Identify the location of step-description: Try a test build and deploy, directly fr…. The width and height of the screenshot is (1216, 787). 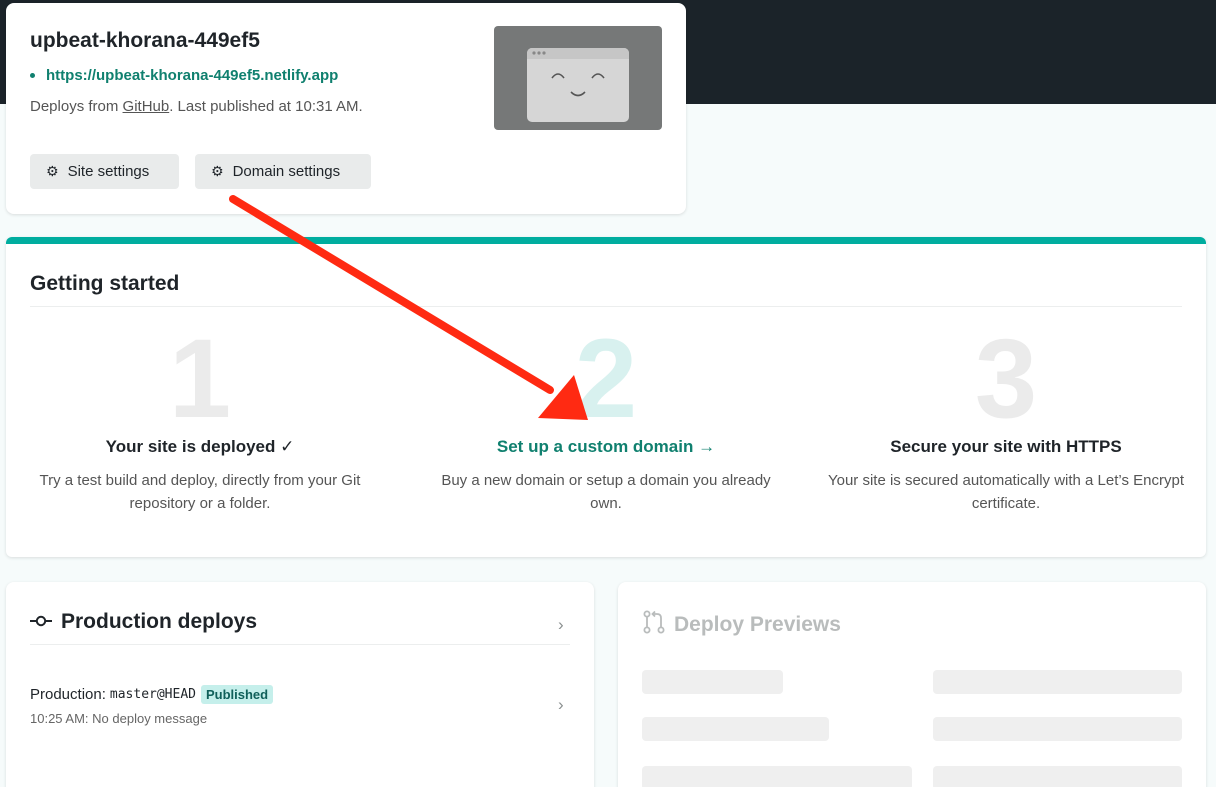
(200, 492).